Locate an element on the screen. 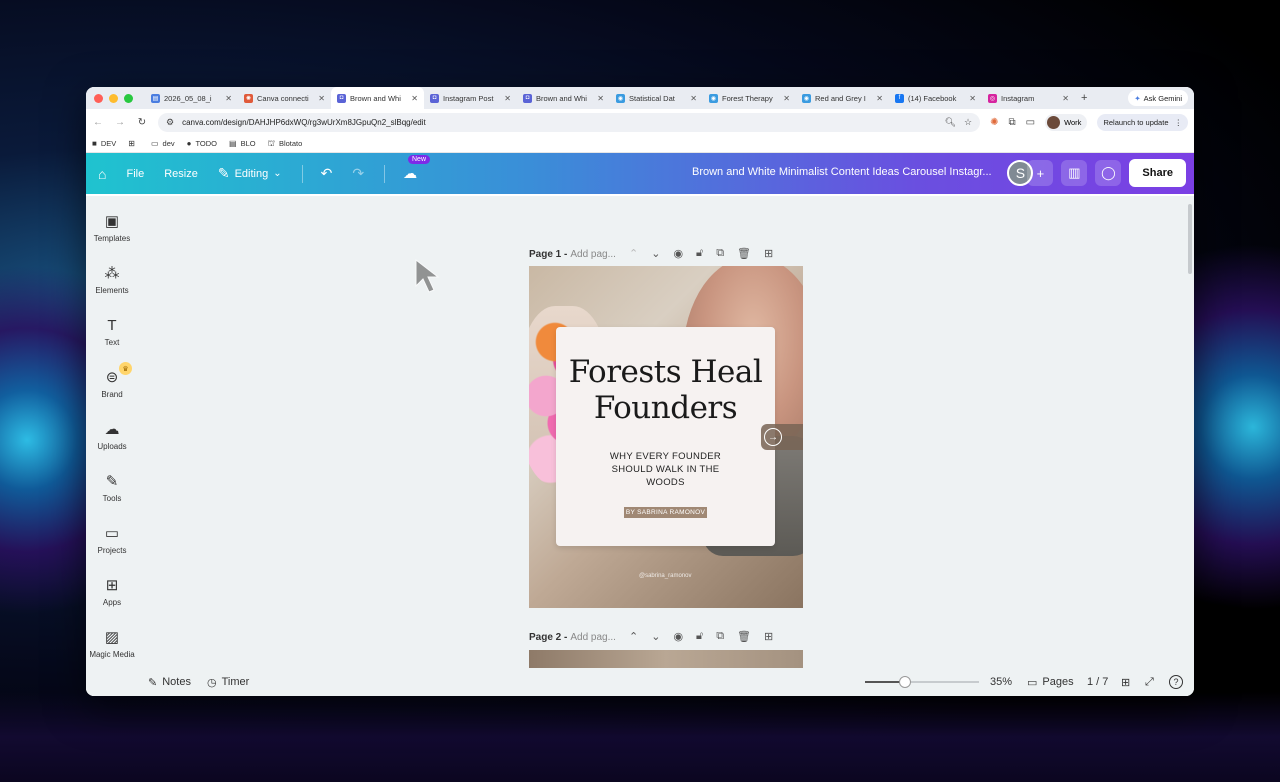 The image size is (1280, 782). browser-tab: ◉ Red and Grey I ✕ is located at coordinates (842, 98).